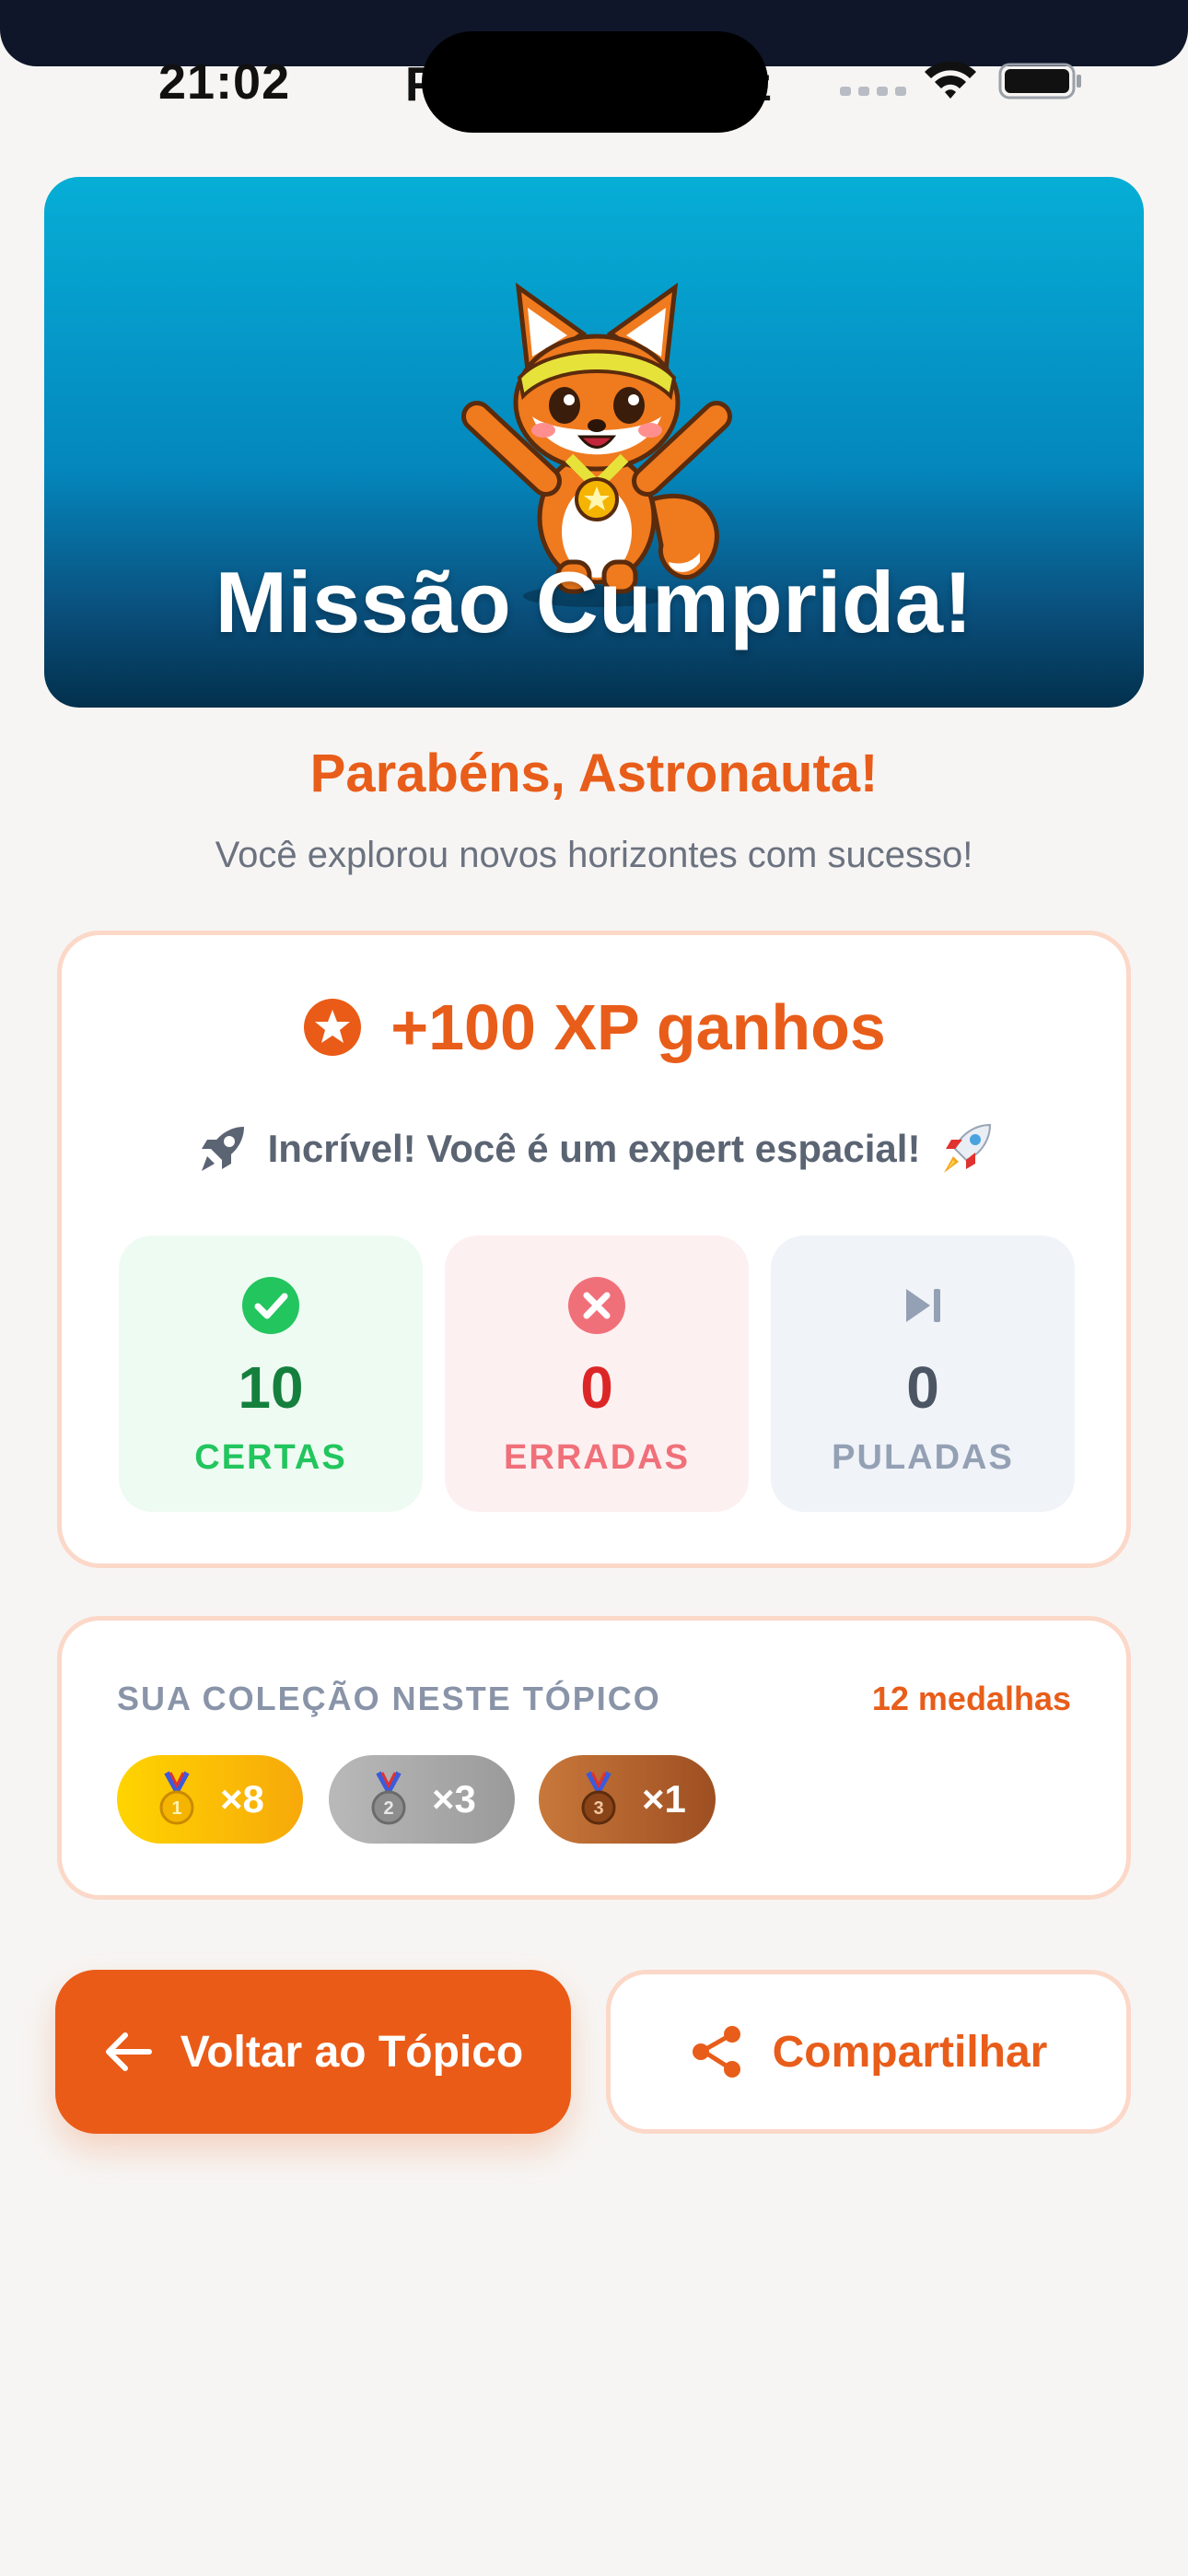 This screenshot has height=2576, width=1188. Describe the element at coordinates (224, 82) in the screenshot. I see `status-time: 21:02` at that location.